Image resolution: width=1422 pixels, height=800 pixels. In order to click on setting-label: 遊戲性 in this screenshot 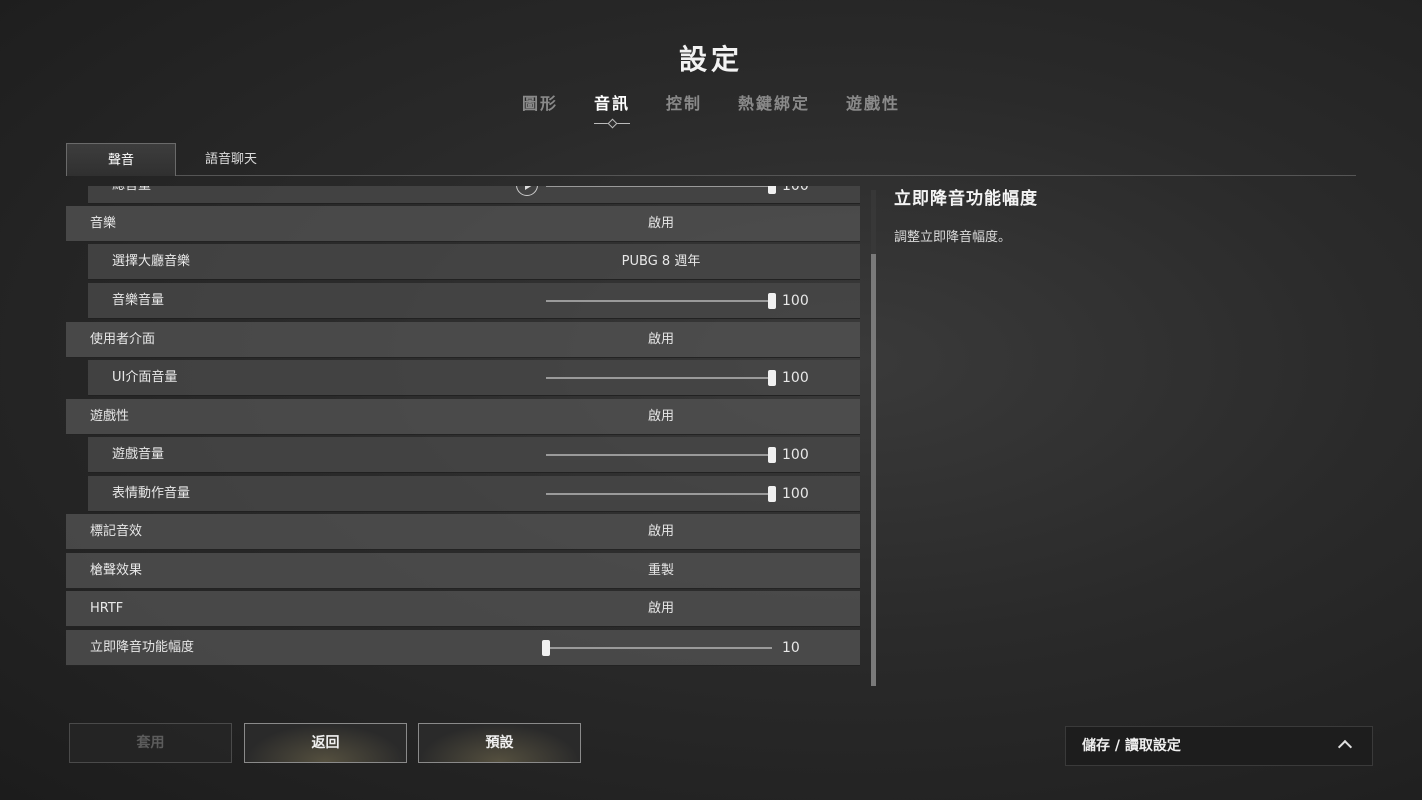, I will do `click(110, 416)`.